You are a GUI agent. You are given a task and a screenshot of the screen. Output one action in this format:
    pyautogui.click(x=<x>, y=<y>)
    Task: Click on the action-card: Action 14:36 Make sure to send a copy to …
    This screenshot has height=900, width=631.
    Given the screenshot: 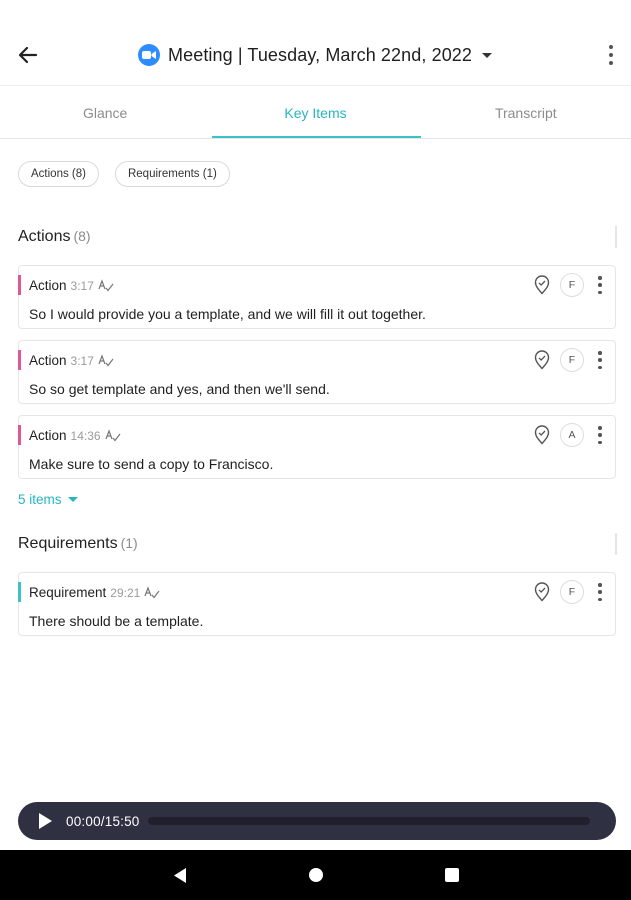 What is the action you would take?
    pyautogui.click(x=317, y=447)
    